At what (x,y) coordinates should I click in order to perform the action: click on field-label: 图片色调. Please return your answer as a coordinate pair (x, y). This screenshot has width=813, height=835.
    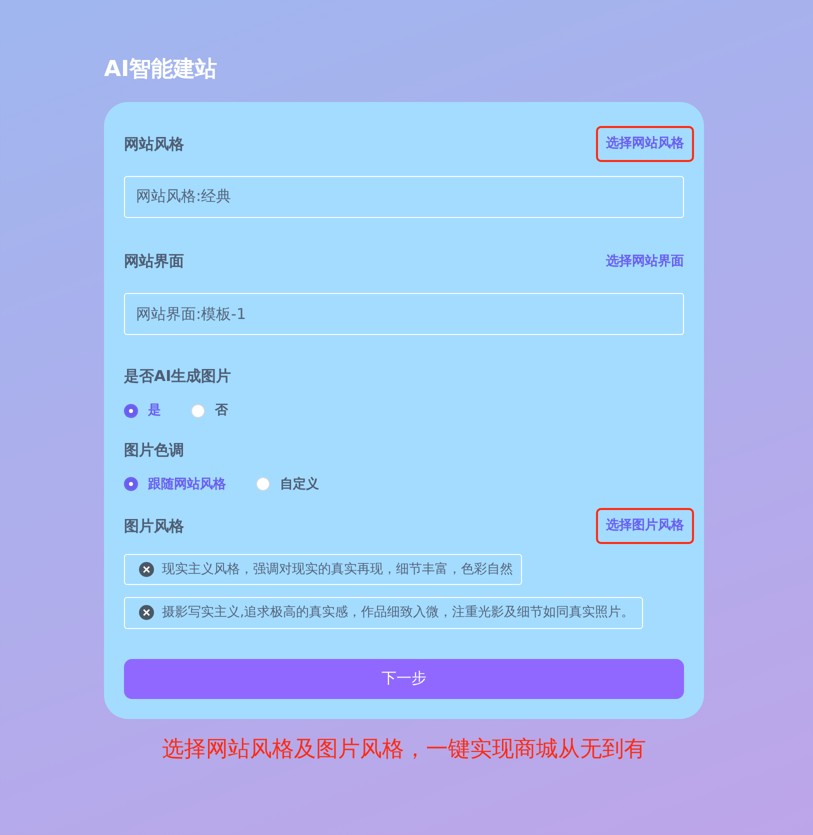
    Looking at the image, I should click on (154, 450).